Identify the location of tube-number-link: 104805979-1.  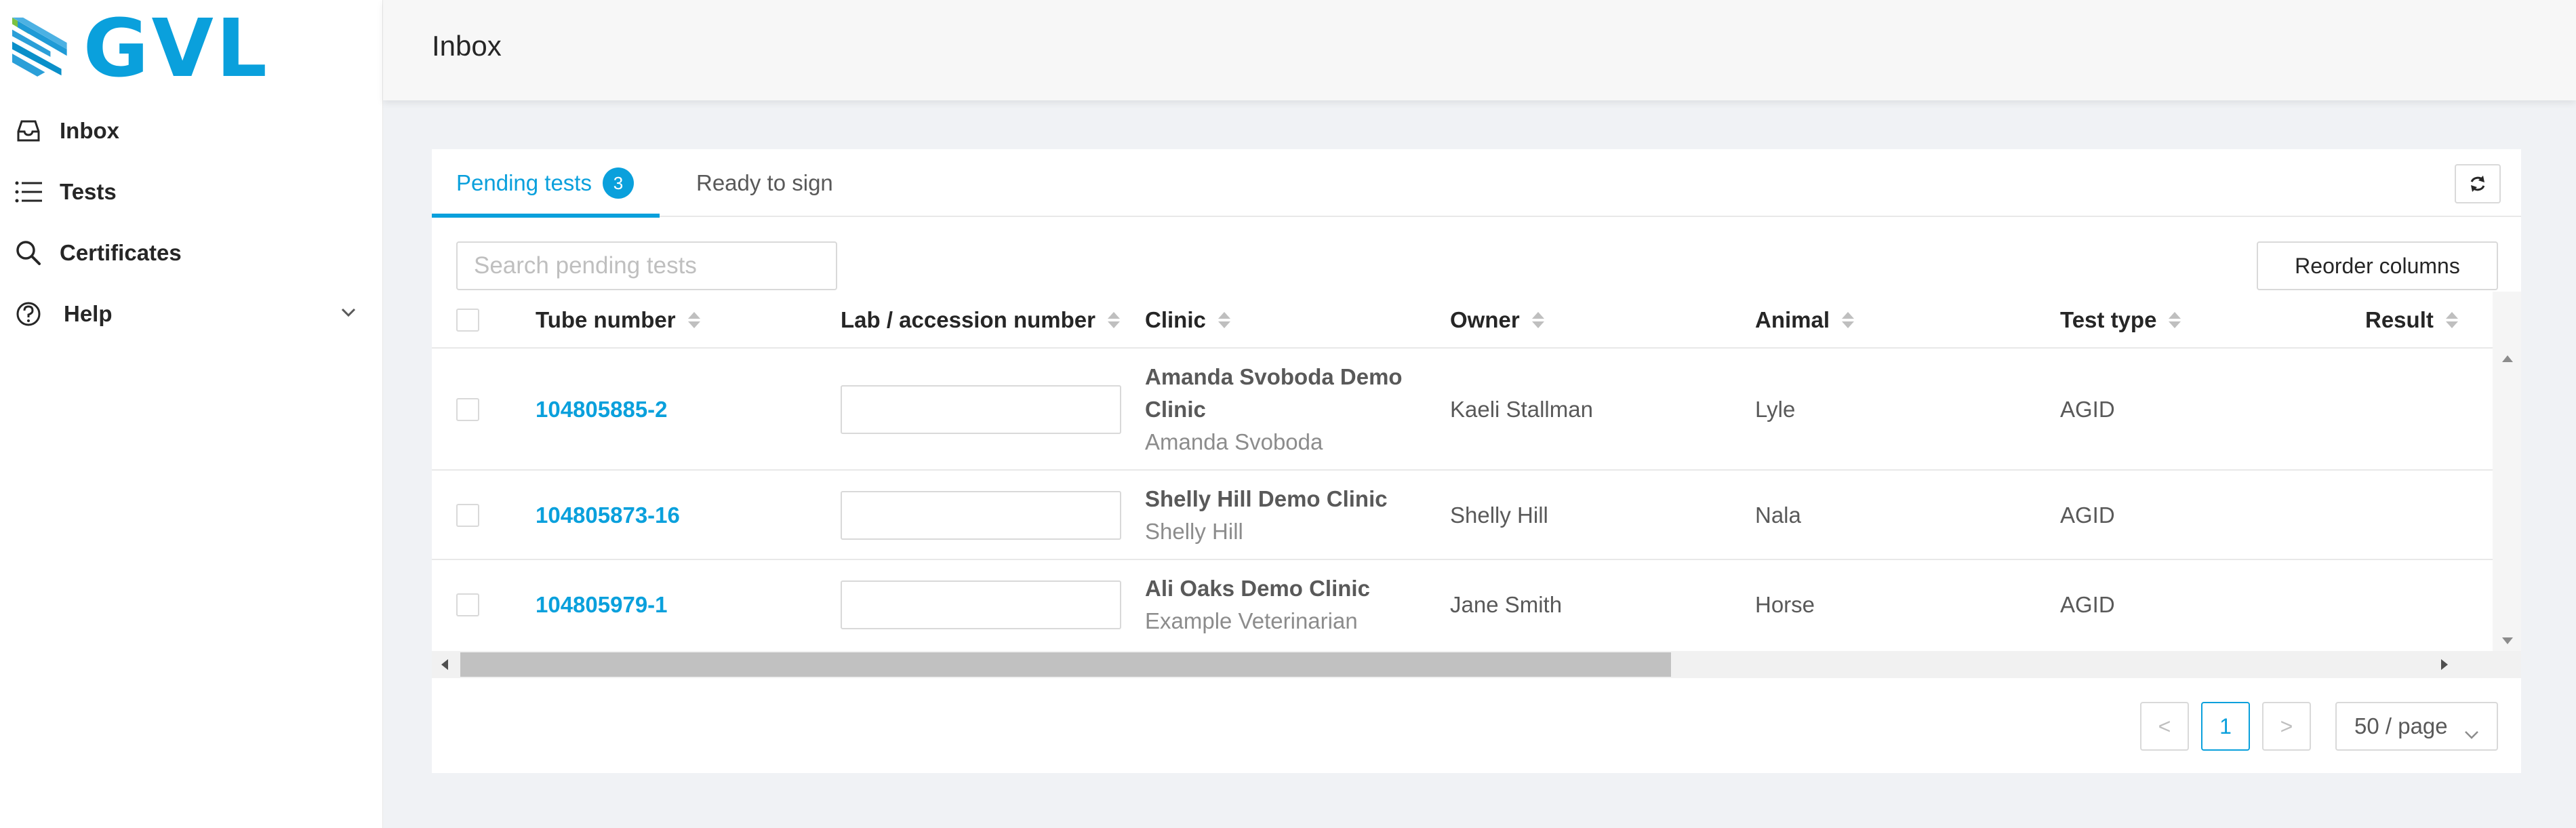
(602, 605).